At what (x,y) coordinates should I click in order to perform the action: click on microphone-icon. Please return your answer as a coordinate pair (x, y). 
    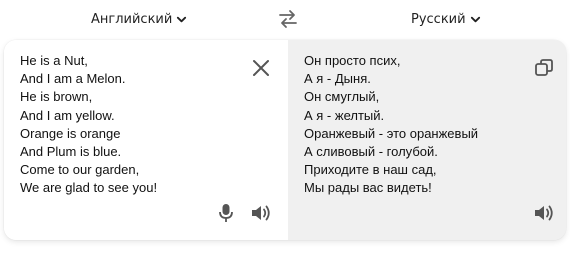
    Looking at the image, I should click on (226, 213).